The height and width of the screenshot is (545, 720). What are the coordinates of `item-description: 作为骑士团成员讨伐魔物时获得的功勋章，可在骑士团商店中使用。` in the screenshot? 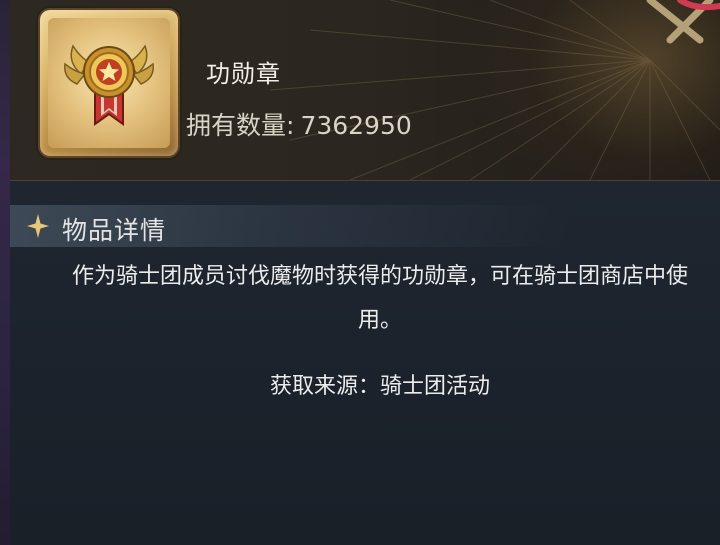 It's located at (379, 298).